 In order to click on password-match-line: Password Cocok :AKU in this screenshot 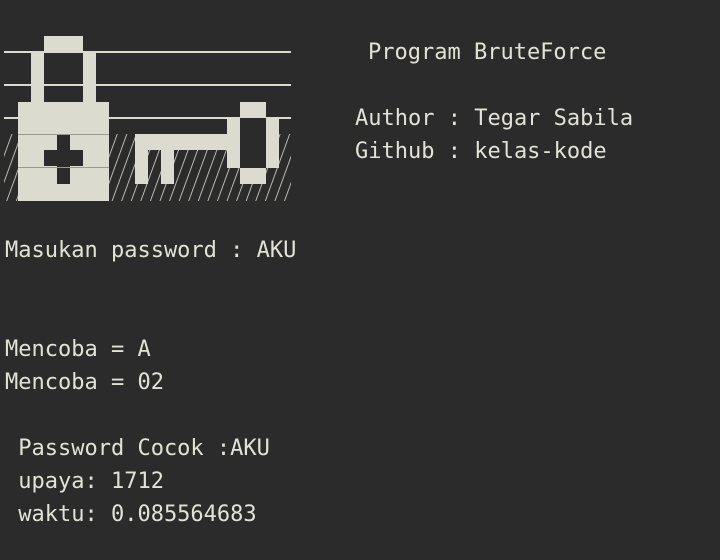, I will do `click(137, 448)`.